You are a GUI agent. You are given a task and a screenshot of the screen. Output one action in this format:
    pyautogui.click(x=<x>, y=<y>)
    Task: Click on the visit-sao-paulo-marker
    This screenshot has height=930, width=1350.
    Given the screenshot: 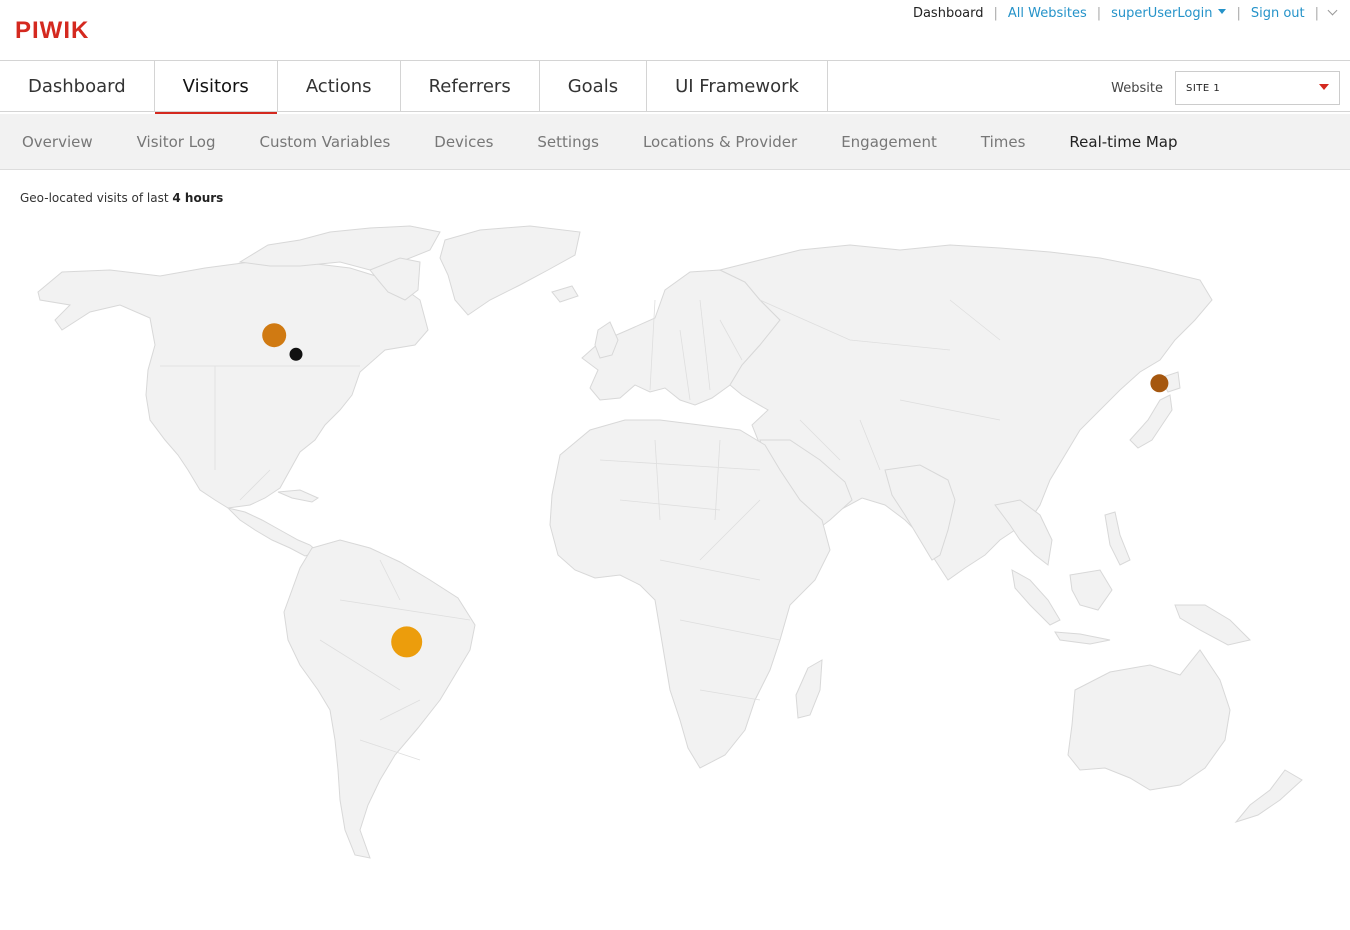 What is the action you would take?
    pyautogui.click(x=407, y=642)
    